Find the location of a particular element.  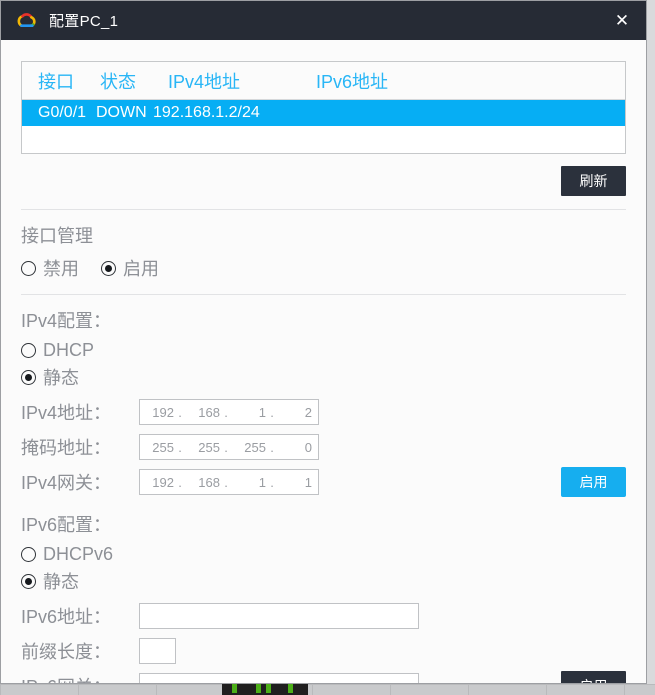

watermark-text: CSDN @心猿牵住了意马 is located at coordinates (542, 681).